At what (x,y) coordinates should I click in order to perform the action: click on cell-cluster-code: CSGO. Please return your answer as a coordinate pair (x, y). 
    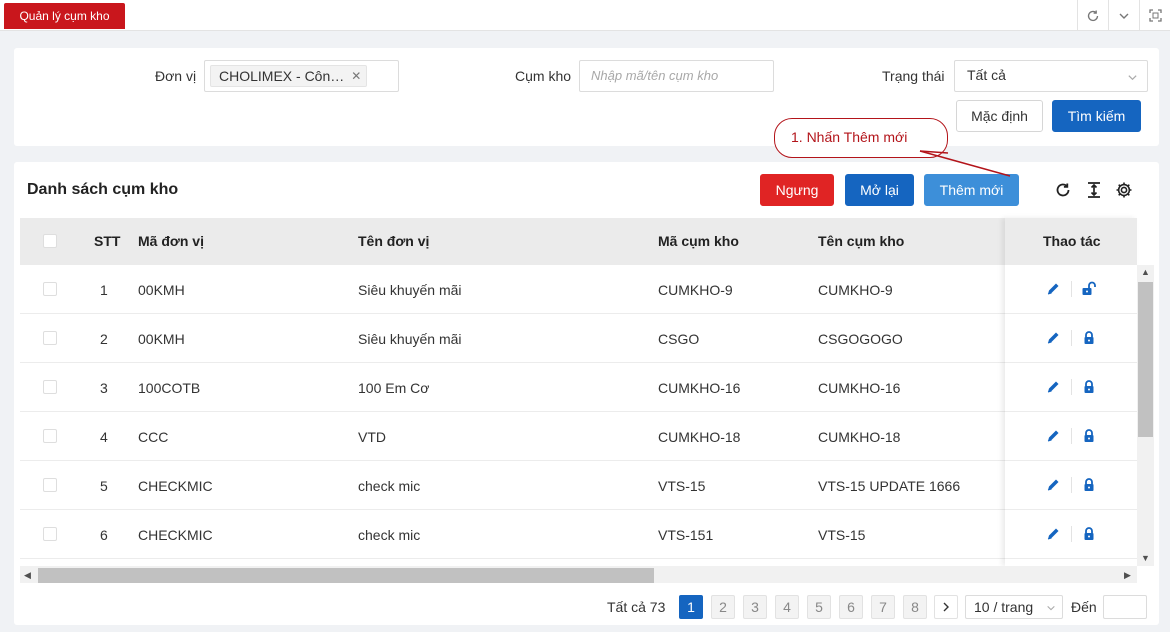
    Looking at the image, I should click on (679, 339).